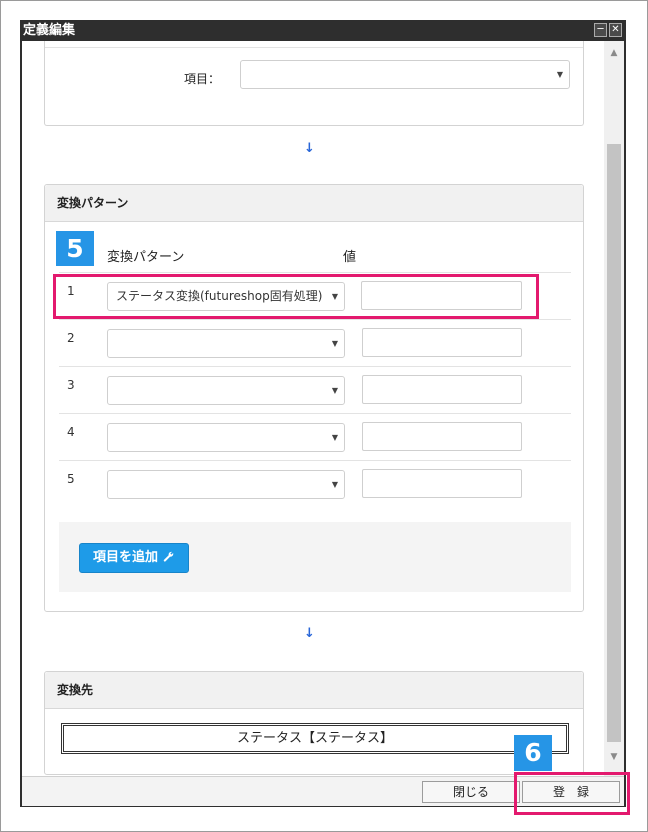  I want to click on destination-panel: 変換先 ステータス【ステータス】, so click(314, 723).